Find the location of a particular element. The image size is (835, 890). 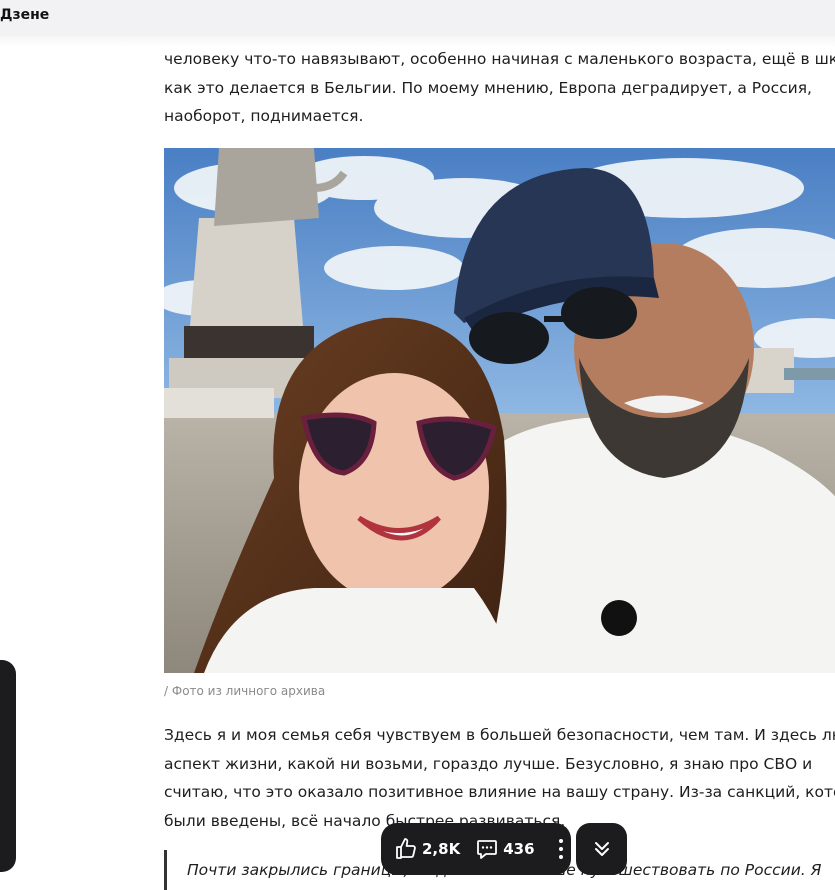

comment-icon is located at coordinates (487, 849).